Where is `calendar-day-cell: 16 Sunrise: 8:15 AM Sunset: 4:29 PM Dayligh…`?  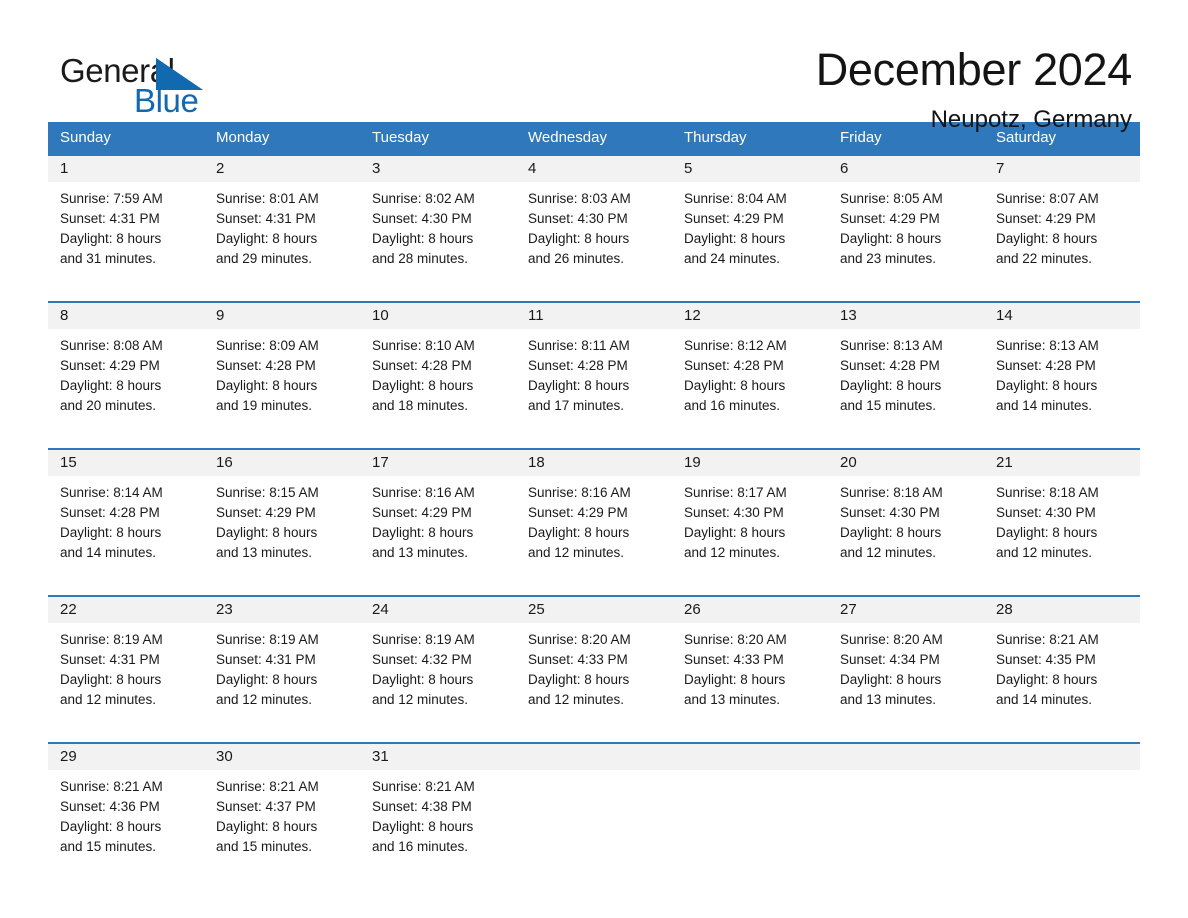
calendar-day-cell: 16 Sunrise: 8:15 AM Sunset: 4:29 PM Dayligh… is located at coordinates (282, 517).